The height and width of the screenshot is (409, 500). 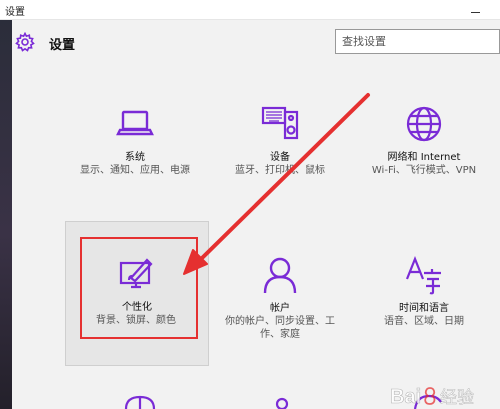 I want to click on tile-label: 时间和语言, so click(x=424, y=308).